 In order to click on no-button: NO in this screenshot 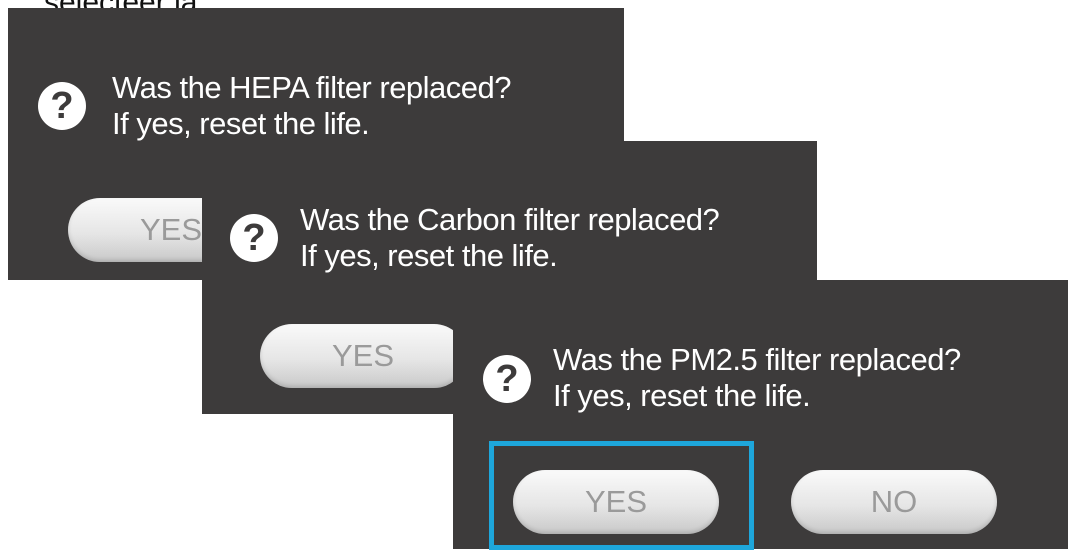, I will do `click(894, 502)`.